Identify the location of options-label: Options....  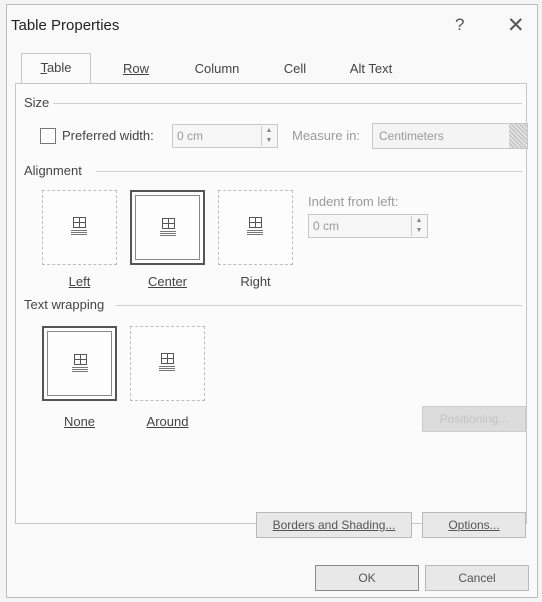
(474, 525).